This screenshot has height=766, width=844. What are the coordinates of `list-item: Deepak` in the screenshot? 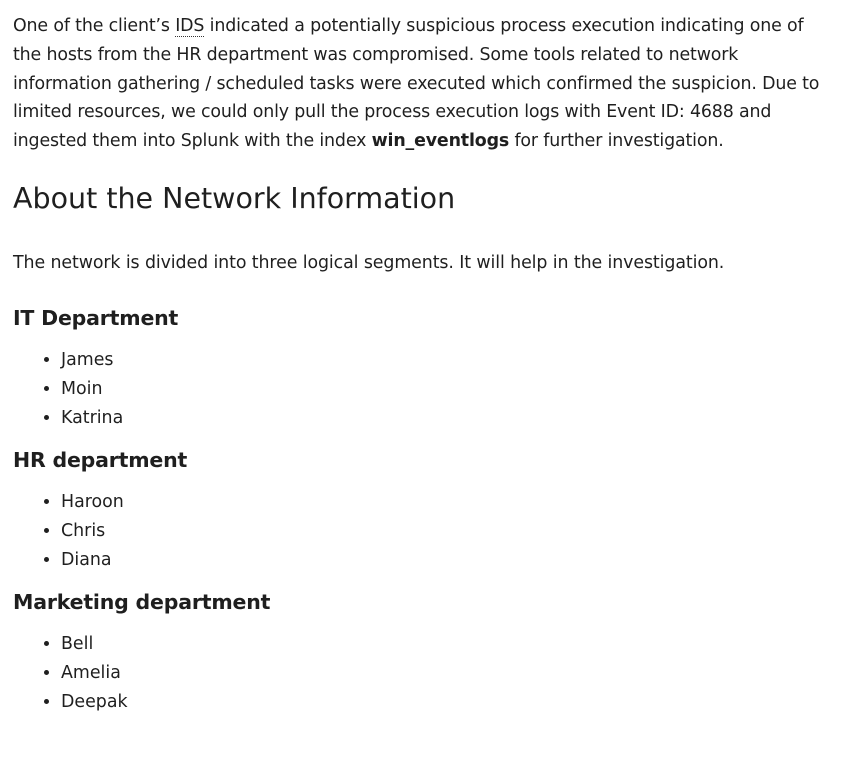 It's located at (446, 702).